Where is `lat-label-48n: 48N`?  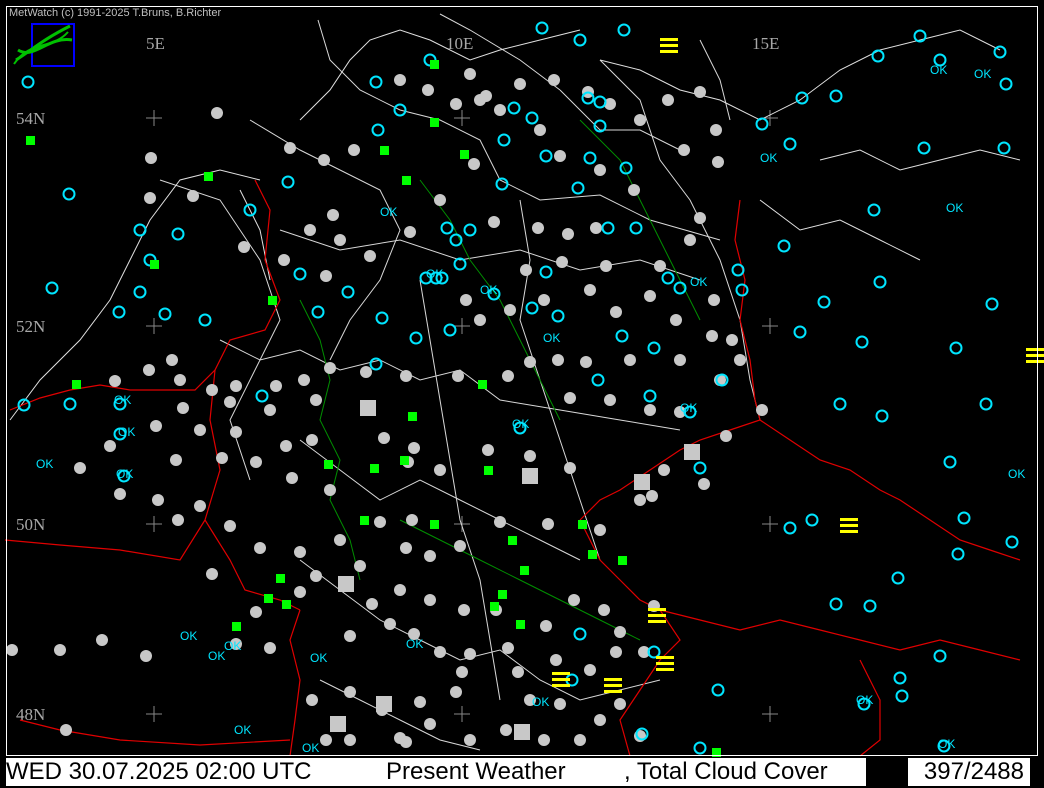 lat-label-48n: 48N is located at coordinates (30, 714).